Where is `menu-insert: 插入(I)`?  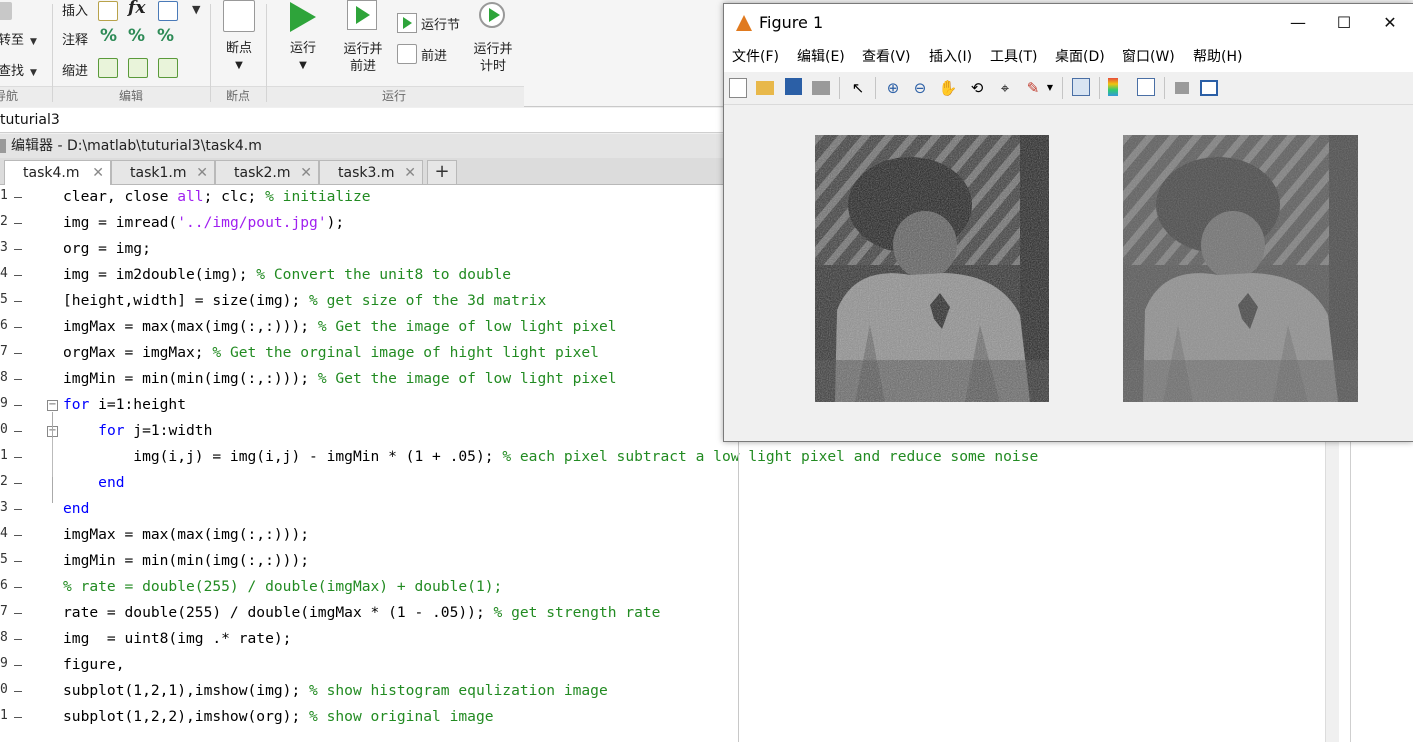
menu-insert: 插入(I) is located at coordinates (950, 57).